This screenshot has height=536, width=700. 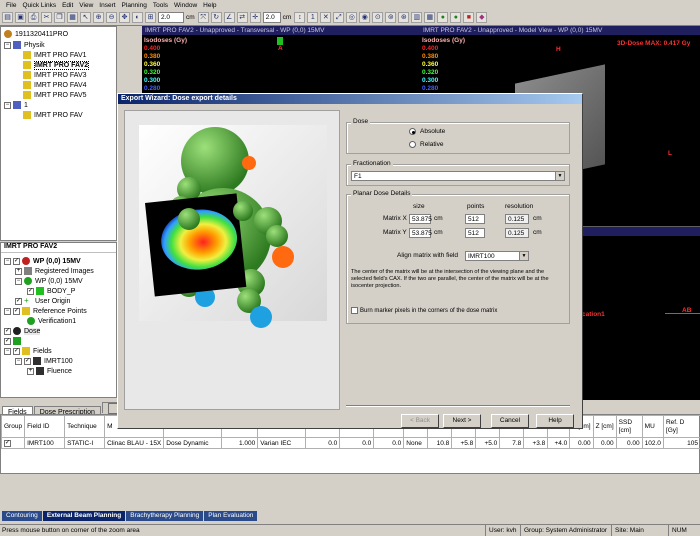 I want to click on relative-option: Relative, so click(x=426, y=144).